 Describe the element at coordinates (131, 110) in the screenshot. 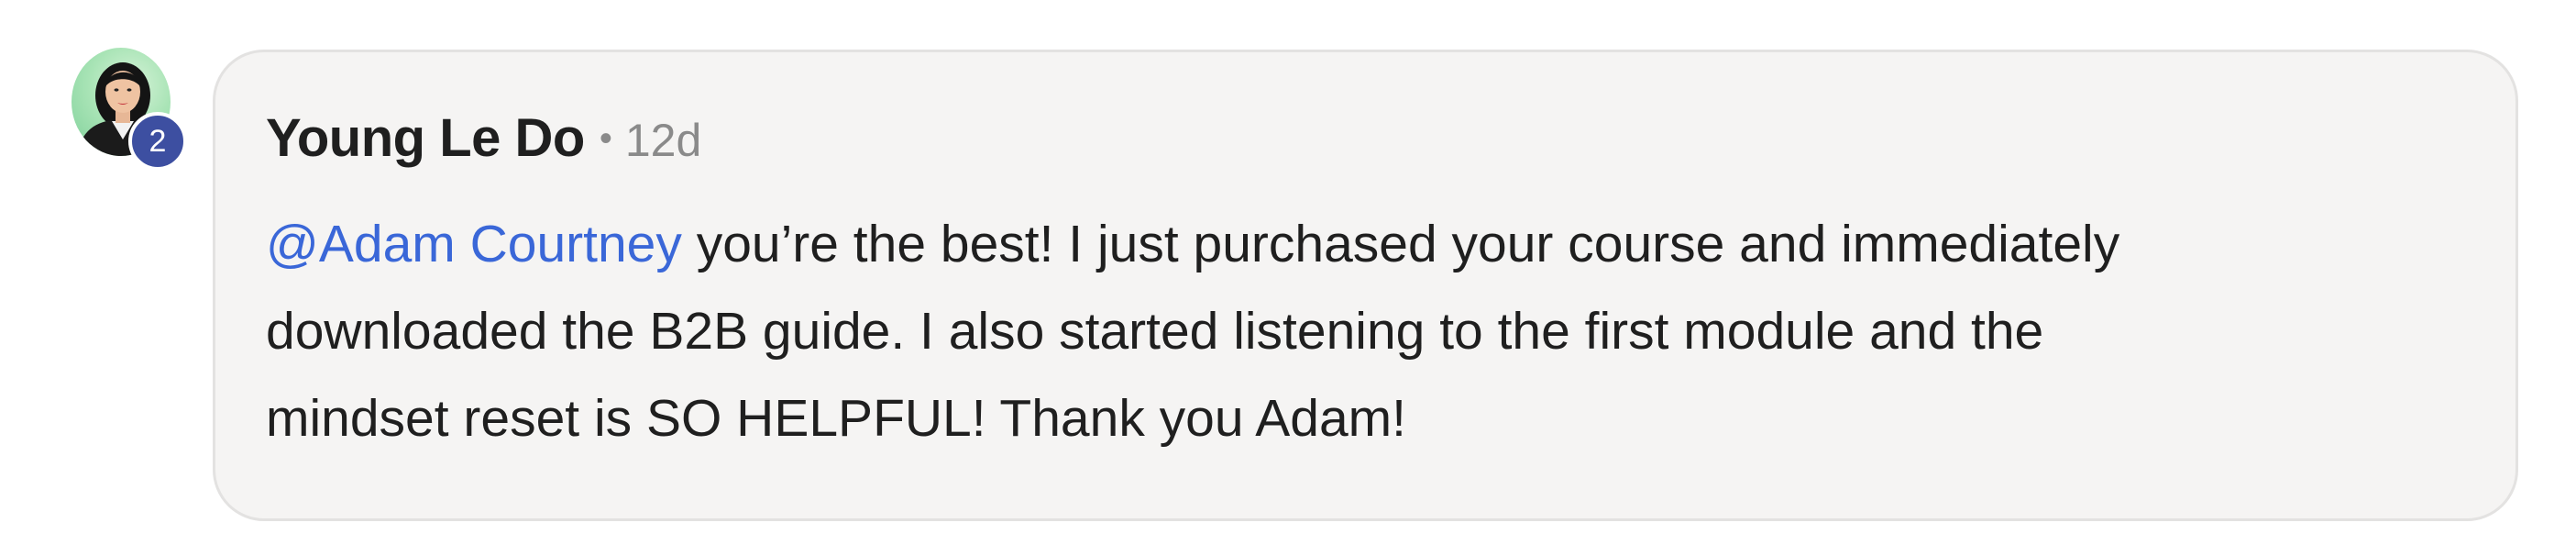

I see `author-avatar-group: 2` at that location.